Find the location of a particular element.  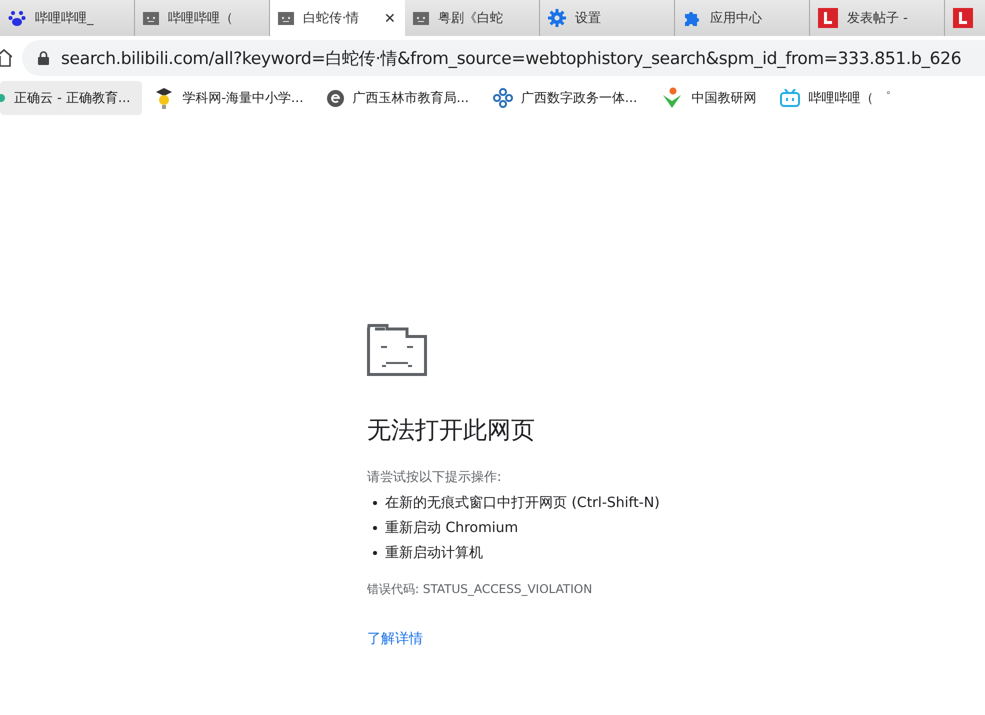

address-bar: search.bilibili.com/all?keyword=白蛇传·情&from_source=webtophistory_search&spm_id_from=333.851.b_626 is located at coordinates (503, 58).